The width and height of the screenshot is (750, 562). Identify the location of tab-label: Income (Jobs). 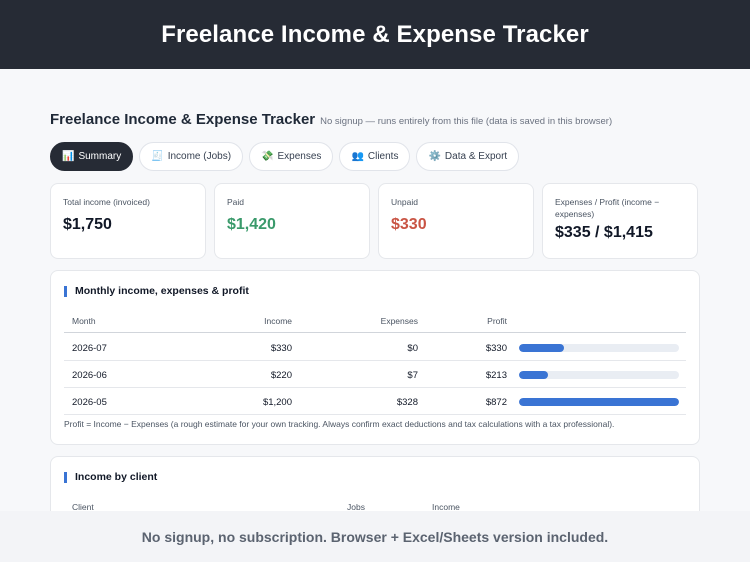
(199, 156).